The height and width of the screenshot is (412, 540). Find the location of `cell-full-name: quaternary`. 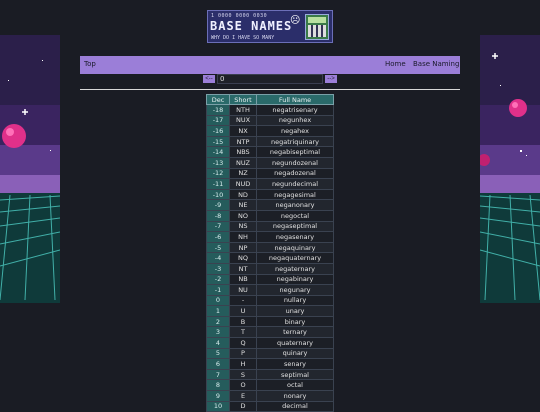

cell-full-name: quaternary is located at coordinates (295, 343).